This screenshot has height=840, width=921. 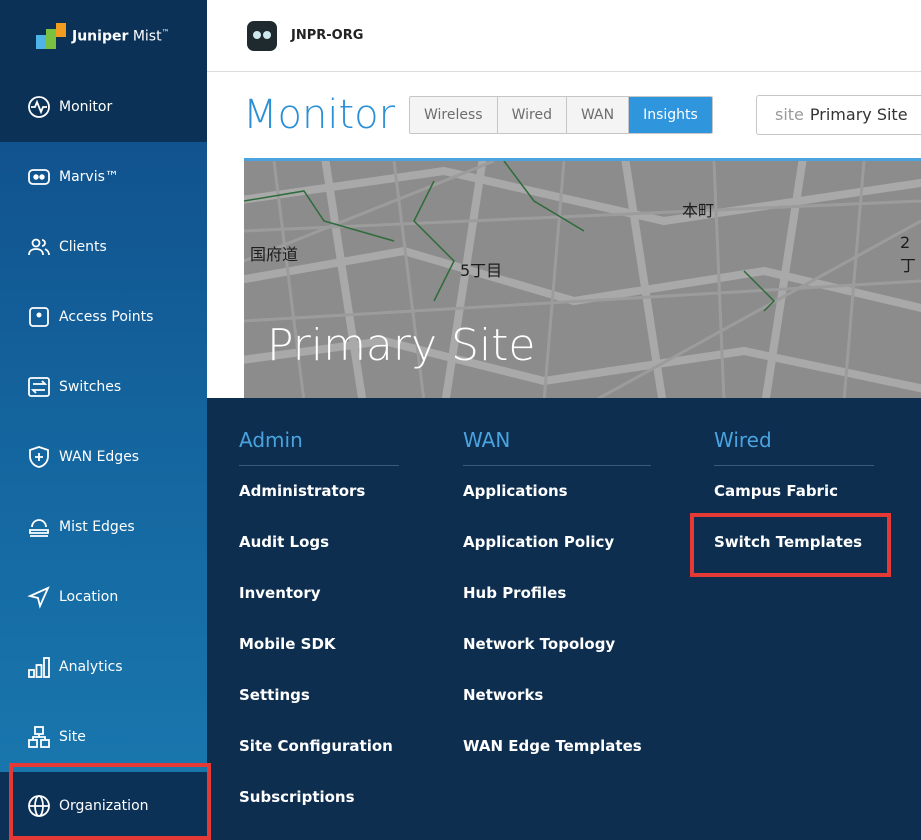 I want to click on menu-item-wan-edge-templates: WAN Edge Templates, so click(x=557, y=746).